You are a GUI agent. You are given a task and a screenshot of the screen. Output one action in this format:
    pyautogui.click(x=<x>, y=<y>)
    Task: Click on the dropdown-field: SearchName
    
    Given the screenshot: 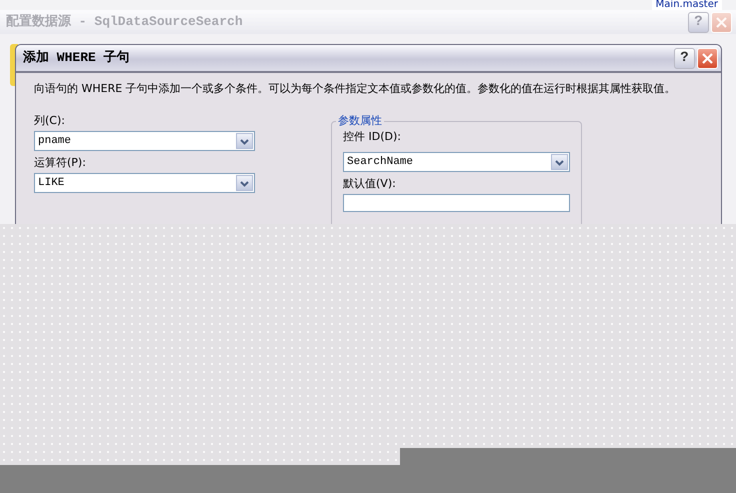 What is the action you would take?
    pyautogui.click(x=456, y=162)
    